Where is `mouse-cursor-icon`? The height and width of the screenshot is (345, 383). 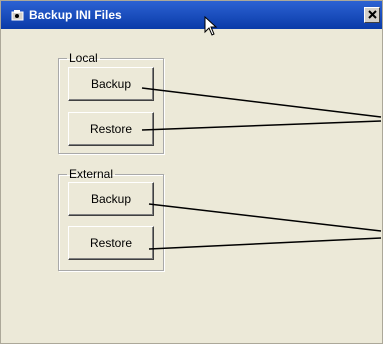 mouse-cursor-icon is located at coordinates (211, 25).